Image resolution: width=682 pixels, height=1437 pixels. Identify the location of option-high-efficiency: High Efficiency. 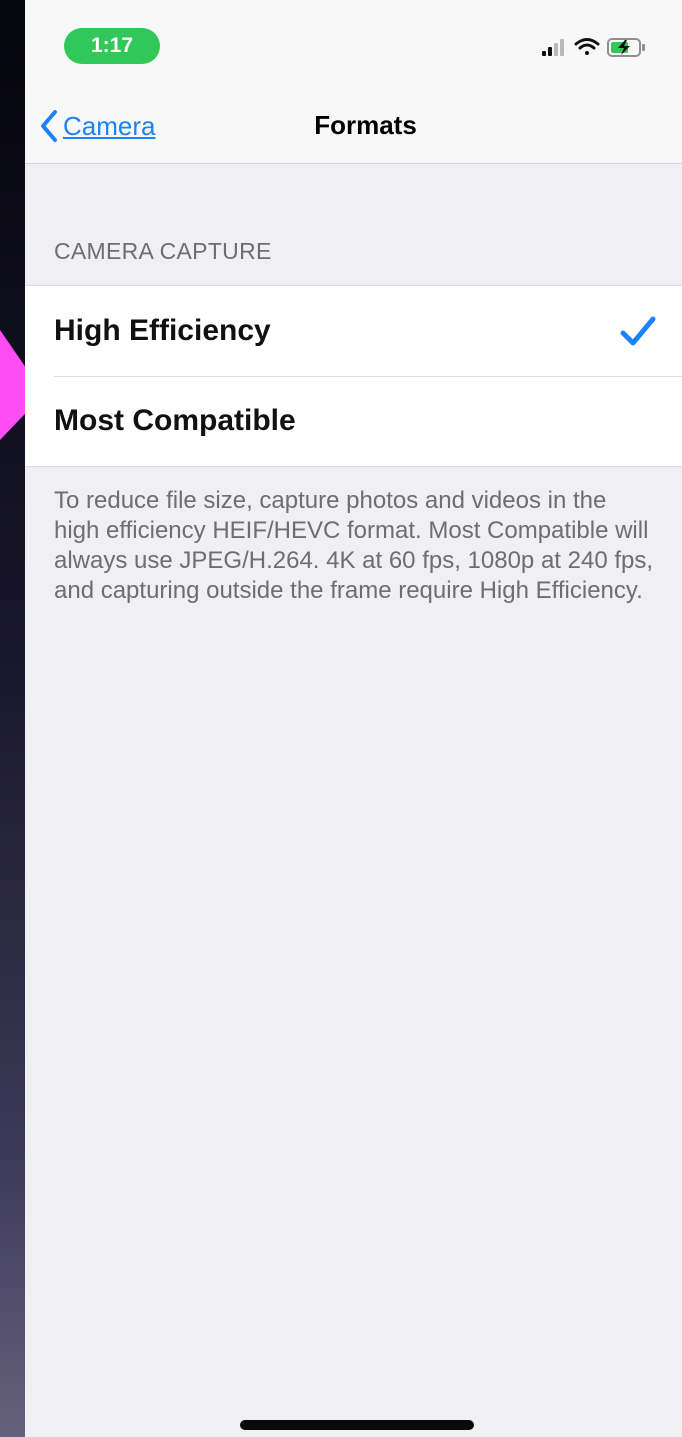
(353, 331).